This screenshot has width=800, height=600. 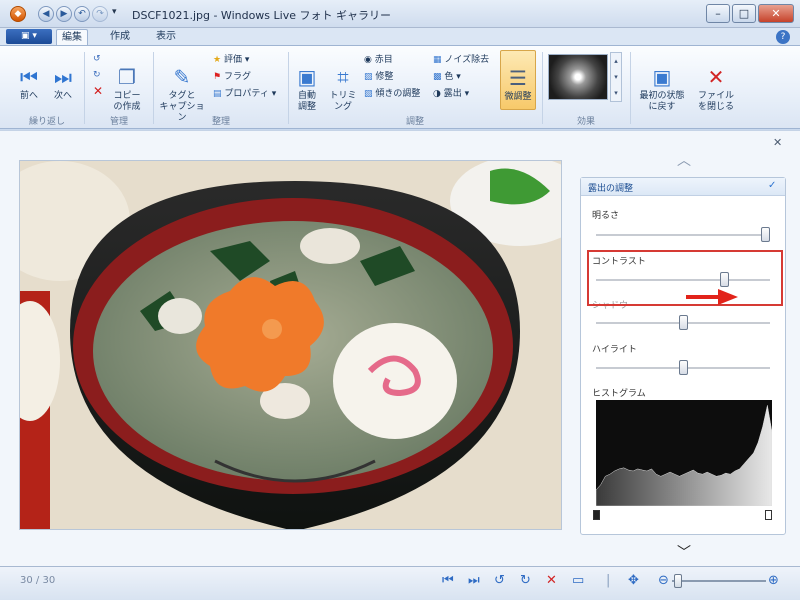 I want to click on brightness-label: 明るさ, so click(x=606, y=216).